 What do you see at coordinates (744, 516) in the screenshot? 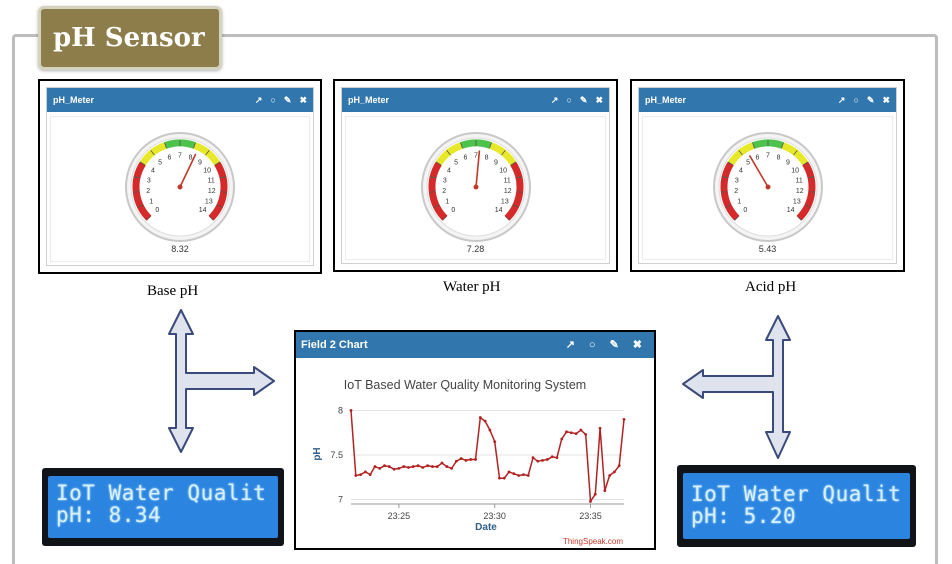
I see `lcd-line-2: pH: 5.20` at bounding box center [744, 516].